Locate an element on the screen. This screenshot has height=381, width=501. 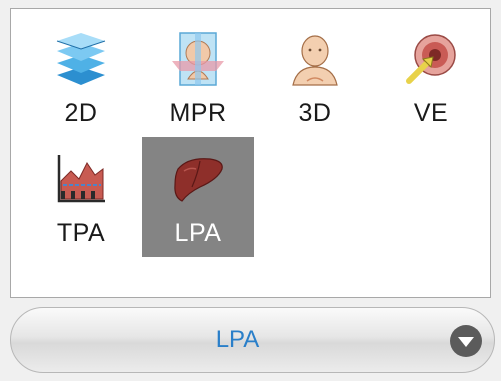
3d-head-icon is located at coordinates (315, 60).